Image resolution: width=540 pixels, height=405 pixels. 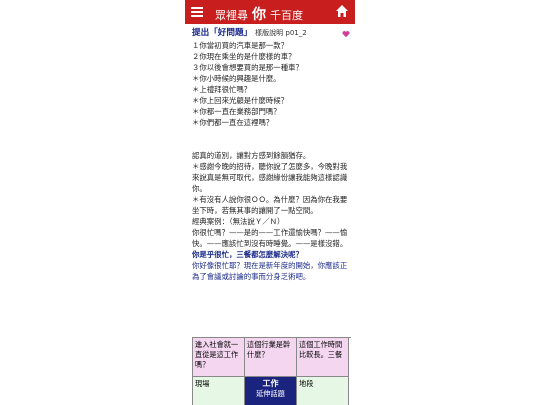 I want to click on section-subtitle: 樣版說明 p01_2, so click(x=281, y=33).